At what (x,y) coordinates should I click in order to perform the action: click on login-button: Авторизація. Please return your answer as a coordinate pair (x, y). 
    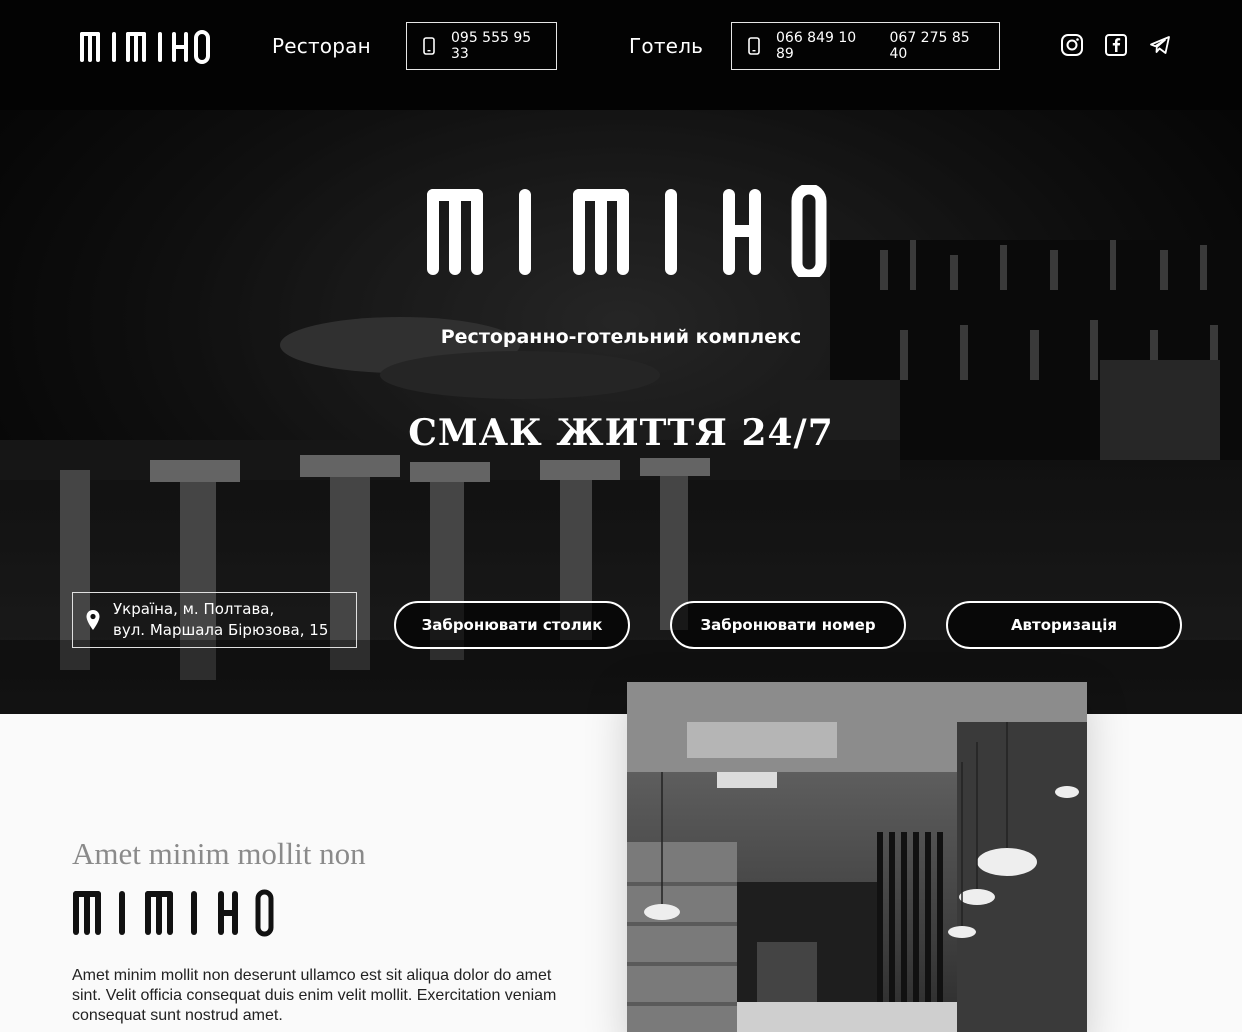
    Looking at the image, I should click on (1064, 625).